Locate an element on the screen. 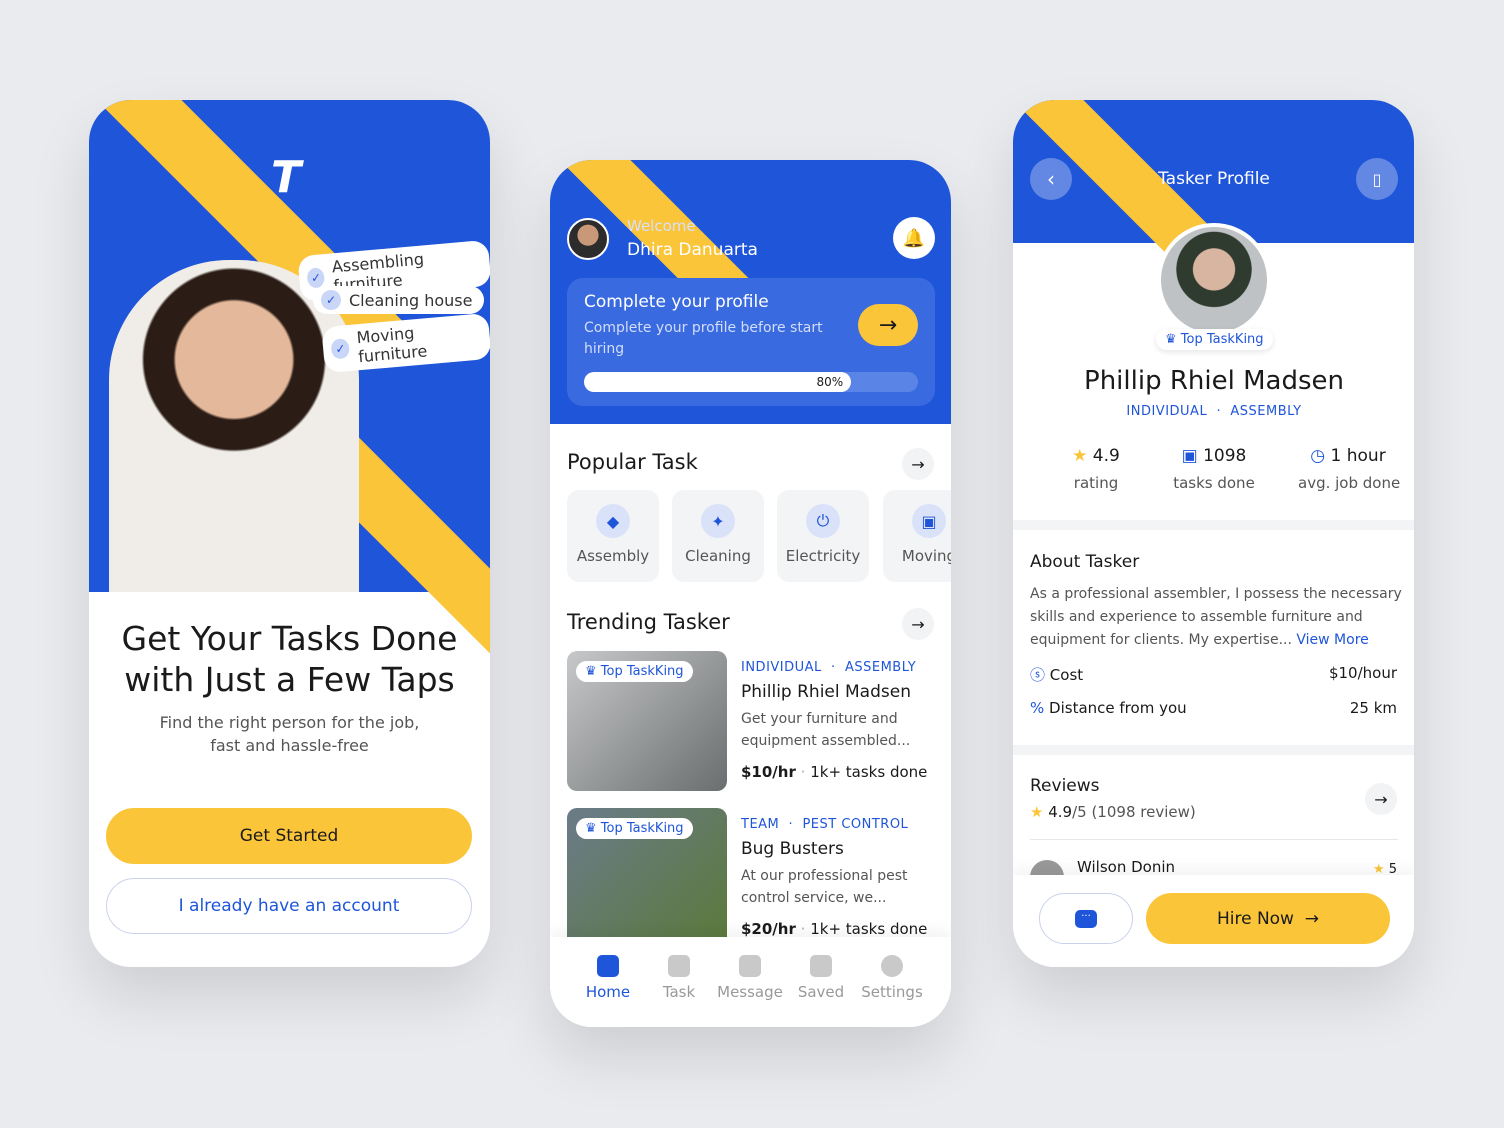 The height and width of the screenshot is (1128, 1504). chip-cleaning: ✓ Cleaning house is located at coordinates (399, 300).